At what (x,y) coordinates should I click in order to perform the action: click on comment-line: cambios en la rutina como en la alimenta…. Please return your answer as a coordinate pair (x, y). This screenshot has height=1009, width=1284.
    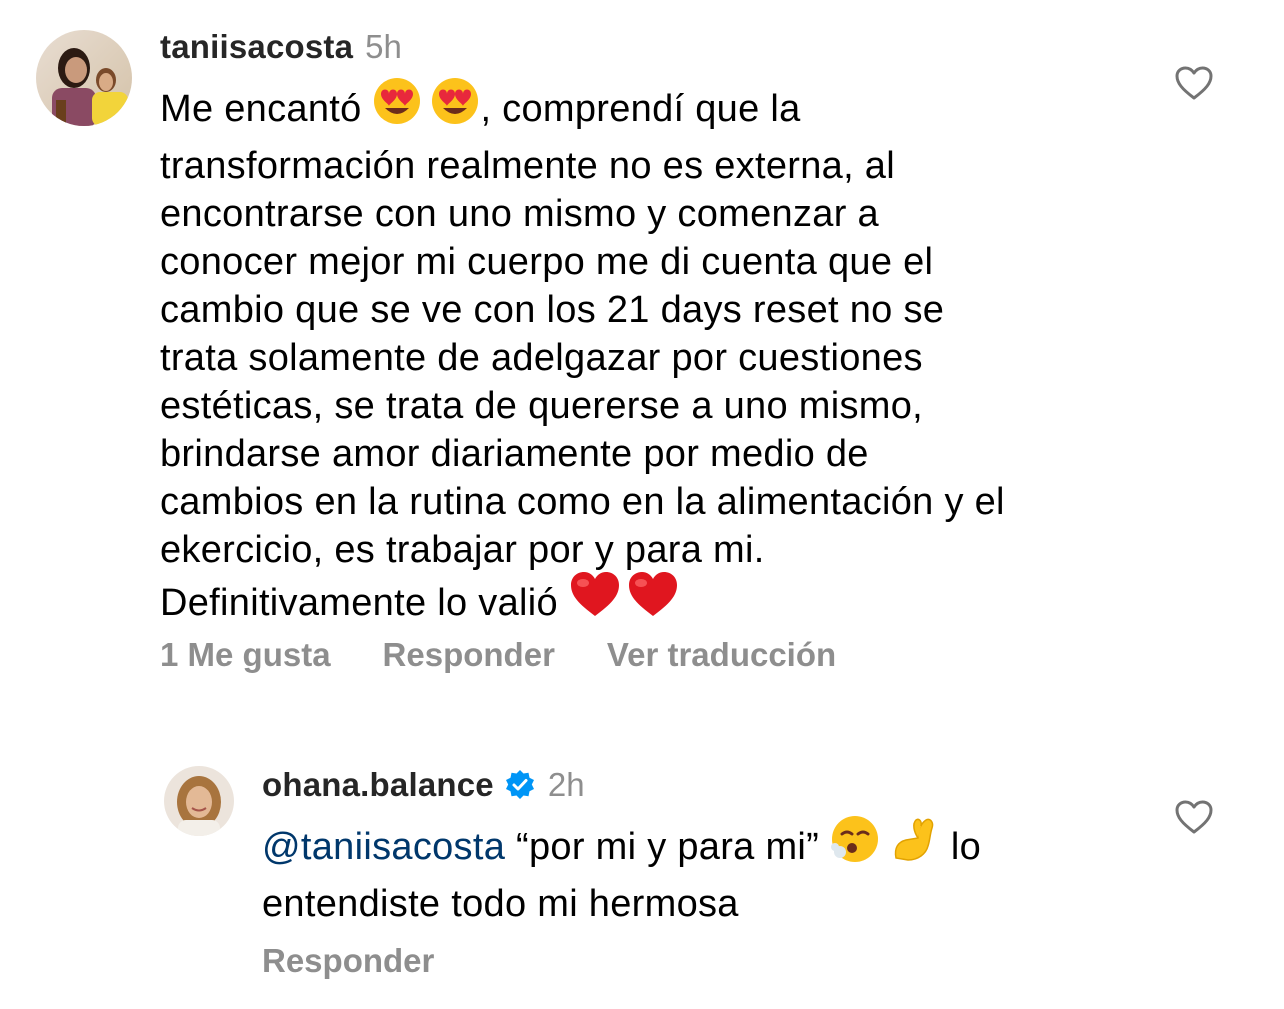
    Looking at the image, I should click on (582, 502).